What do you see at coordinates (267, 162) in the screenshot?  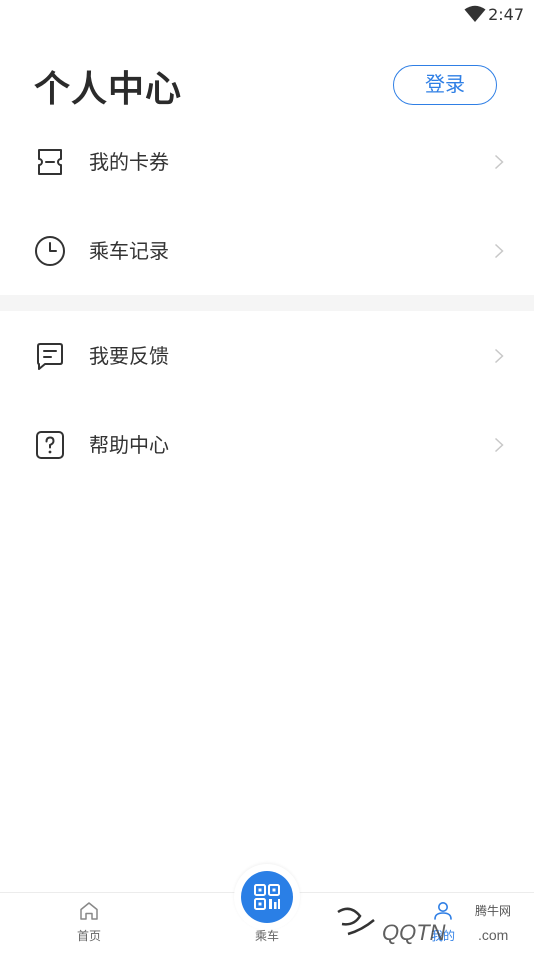 I see `menu-item-coupons: 我的卡券` at bounding box center [267, 162].